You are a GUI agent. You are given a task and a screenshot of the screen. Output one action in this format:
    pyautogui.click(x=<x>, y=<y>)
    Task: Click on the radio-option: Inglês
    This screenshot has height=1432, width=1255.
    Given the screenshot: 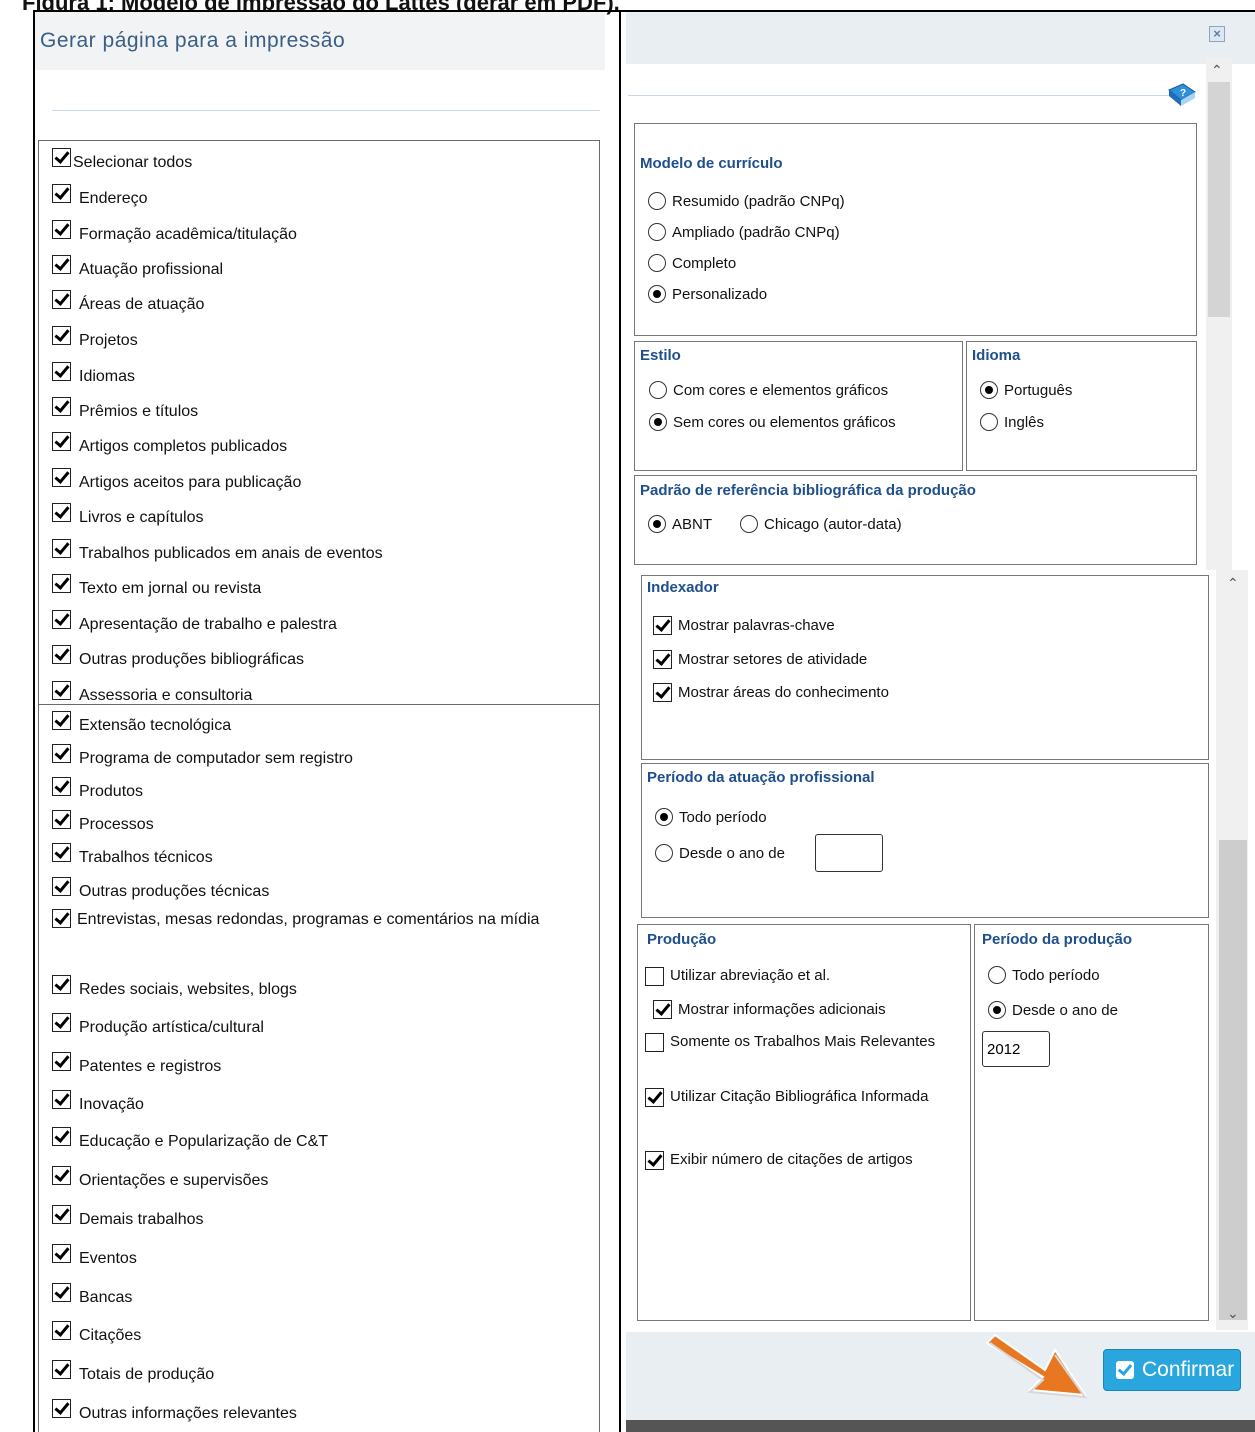 What is the action you would take?
    pyautogui.click(x=1012, y=422)
    